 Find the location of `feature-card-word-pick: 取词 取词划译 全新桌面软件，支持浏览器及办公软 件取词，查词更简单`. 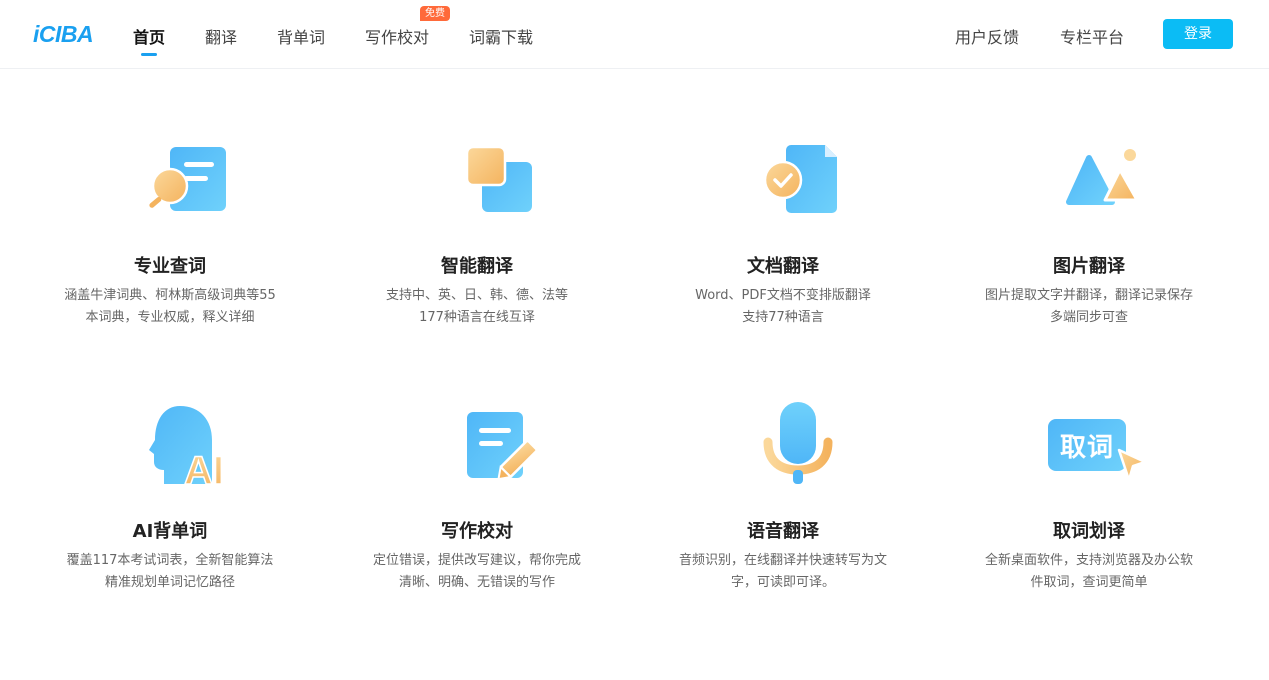

feature-card-word-pick: 取词 取词划译 全新桌面软件，支持浏览器及办公软 件取词，查词更简单 is located at coordinates (1089, 500).